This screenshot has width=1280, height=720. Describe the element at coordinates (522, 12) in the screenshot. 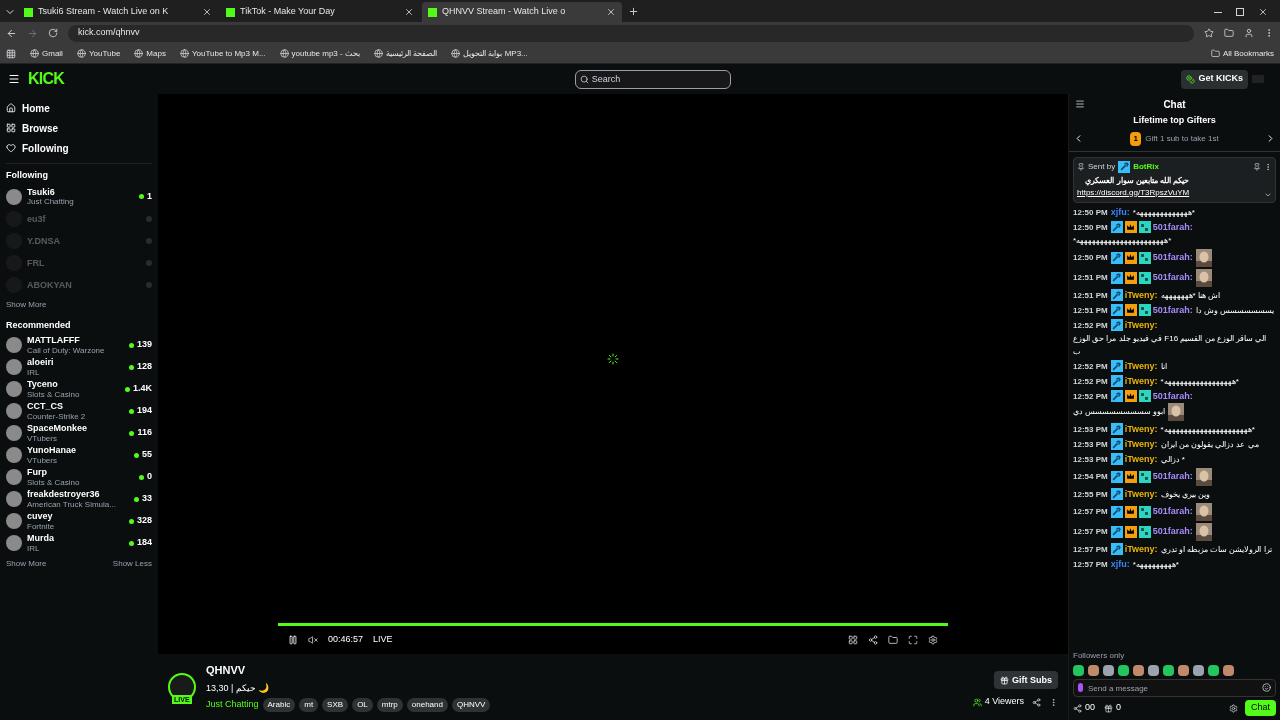

I see `browser-tab: QHNVV Stream - Watch Live o` at that location.